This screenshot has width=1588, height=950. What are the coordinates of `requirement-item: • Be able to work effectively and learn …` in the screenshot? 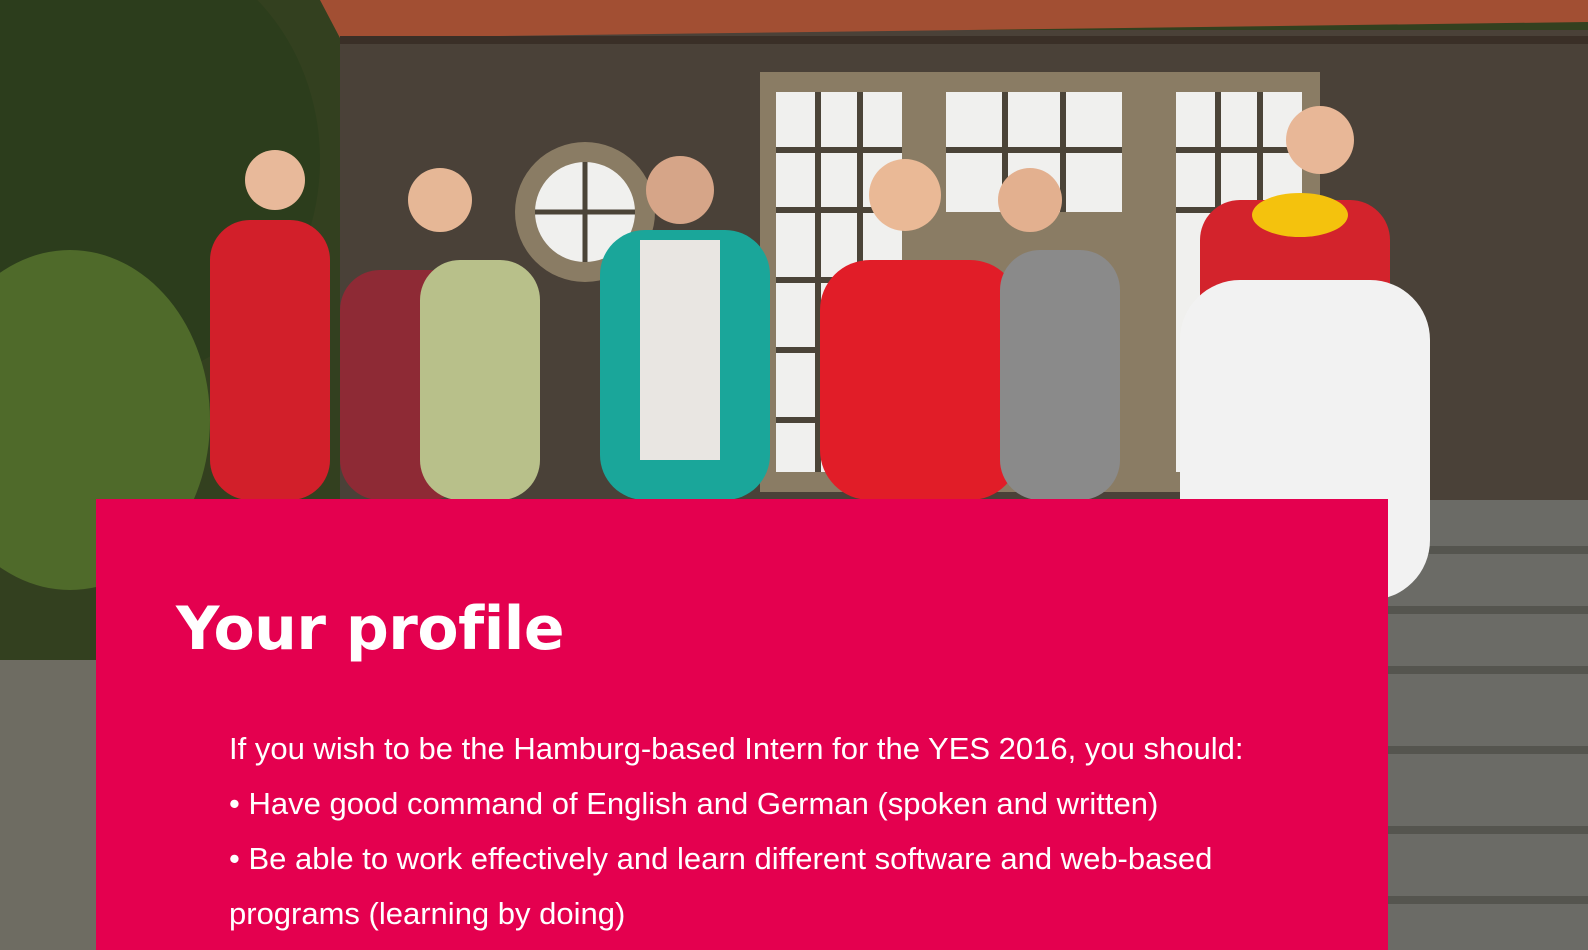 It's located at (721, 886).